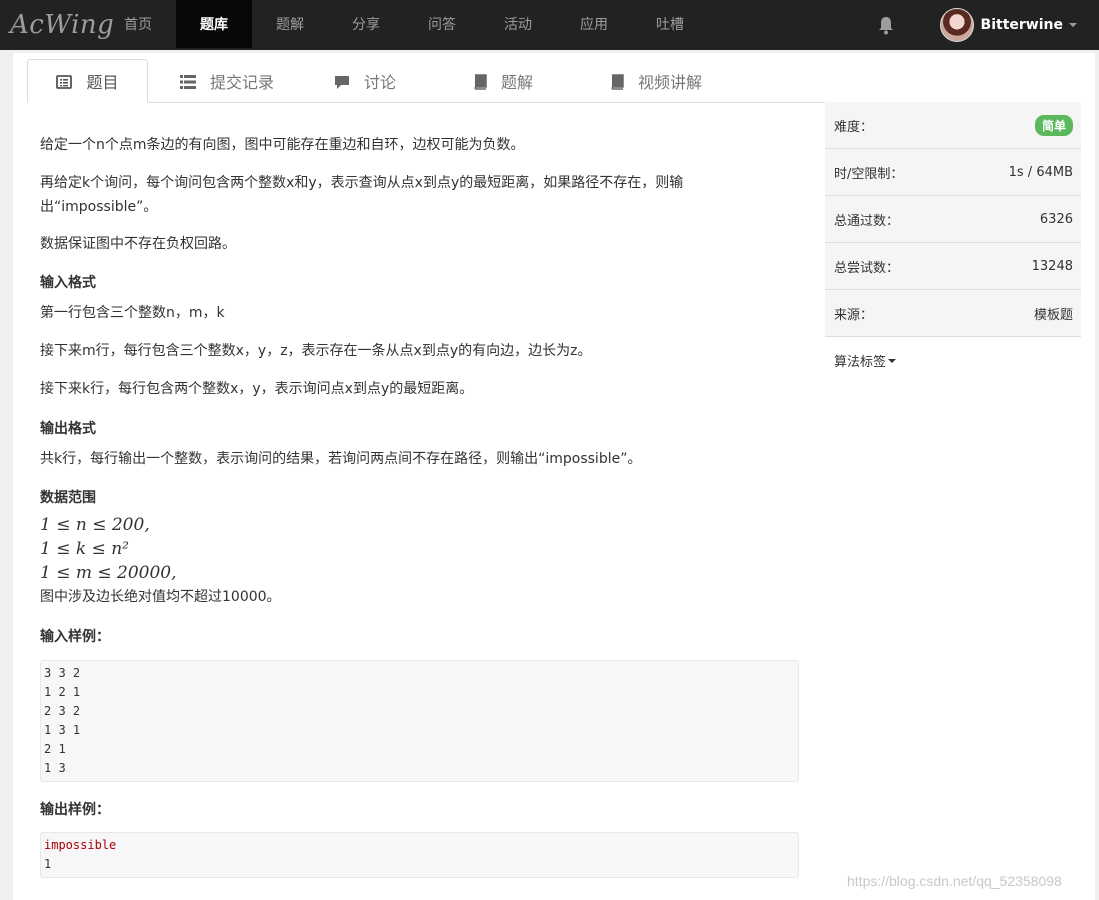  What do you see at coordinates (257, 389) in the screenshot?
I see `input-format-text: 接下来k行，每行包含两个整数x，y，表示询问点x到点y的最短距离。` at bounding box center [257, 389].